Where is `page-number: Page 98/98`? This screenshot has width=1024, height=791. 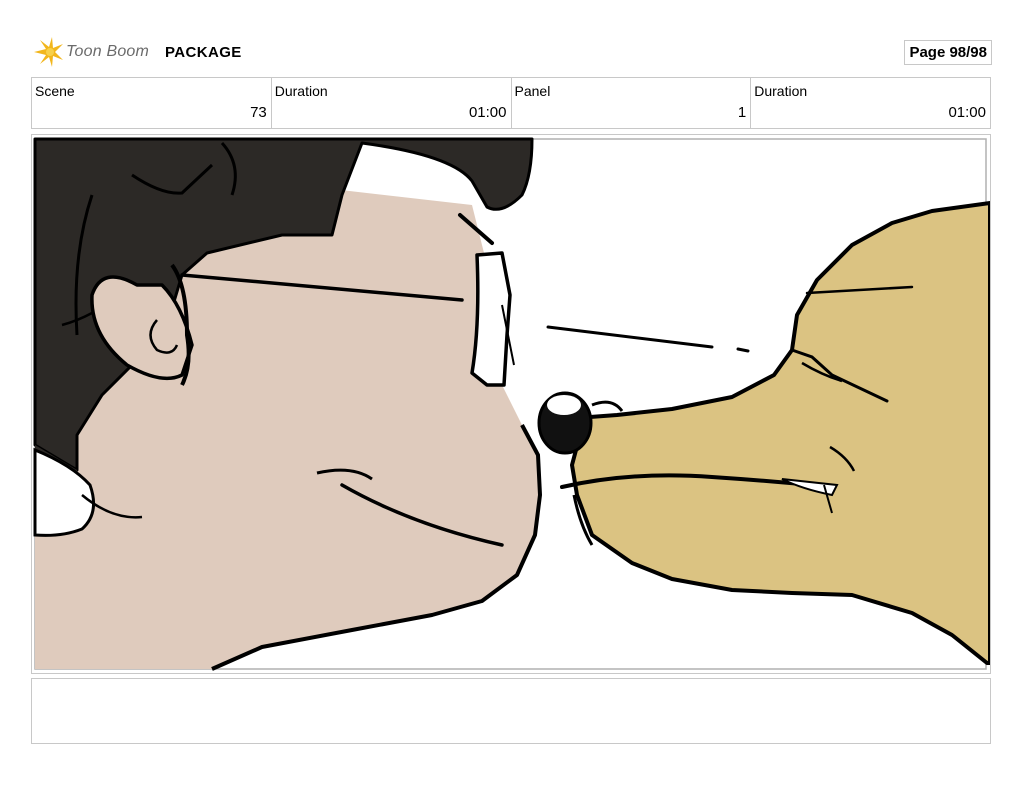 page-number: Page 98/98 is located at coordinates (948, 52).